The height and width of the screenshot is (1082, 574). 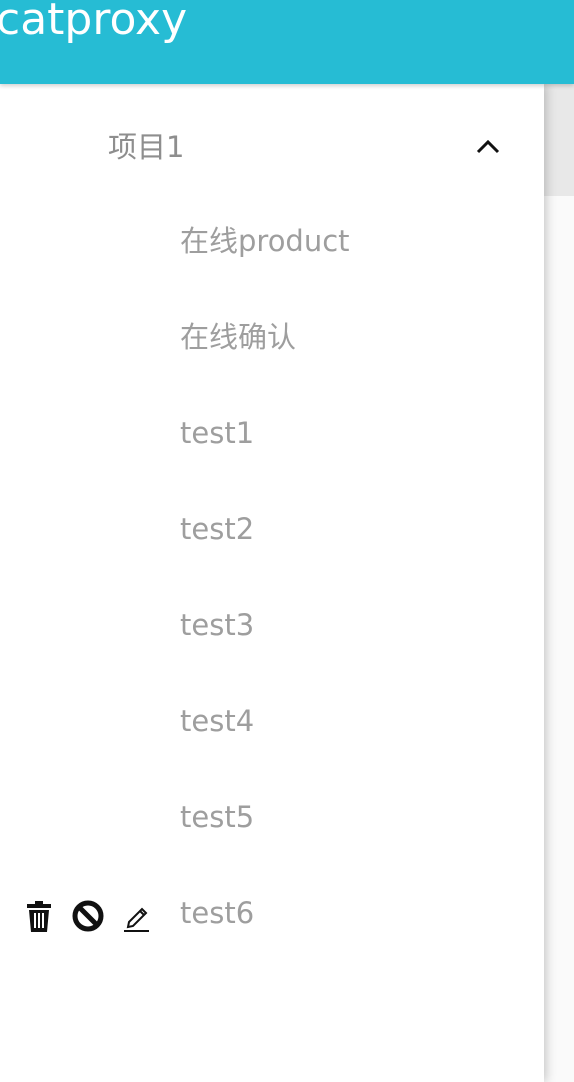 What do you see at coordinates (217, 913) in the screenshot?
I see `list-item-label: test6` at bounding box center [217, 913].